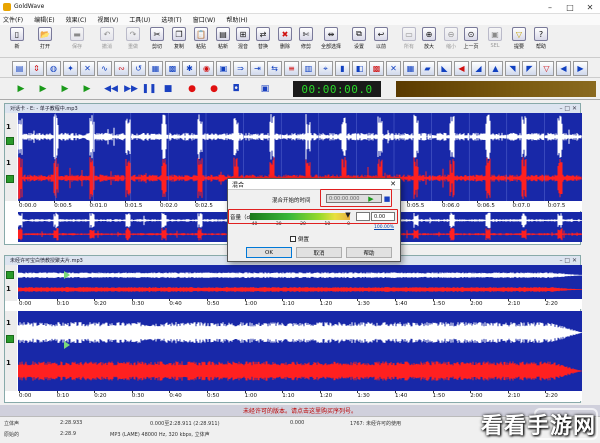 Image resolution: width=600 pixels, height=443 pixels. Describe the element at coordinates (444, 68) in the screenshot. I see `effect-tool-icon: ◣` at that location.